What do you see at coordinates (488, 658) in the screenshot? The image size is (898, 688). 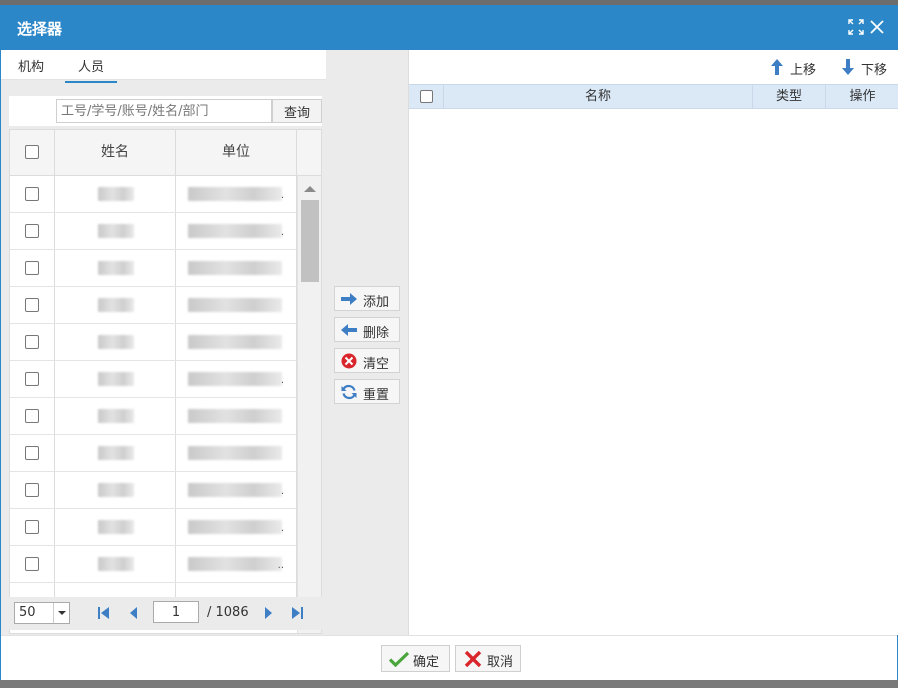 I see `cancel-button: 取消` at bounding box center [488, 658].